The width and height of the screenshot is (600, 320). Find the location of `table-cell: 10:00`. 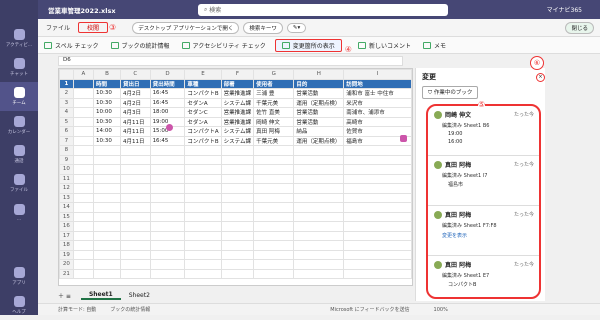

table-cell: 10:00 is located at coordinates (107, 112).